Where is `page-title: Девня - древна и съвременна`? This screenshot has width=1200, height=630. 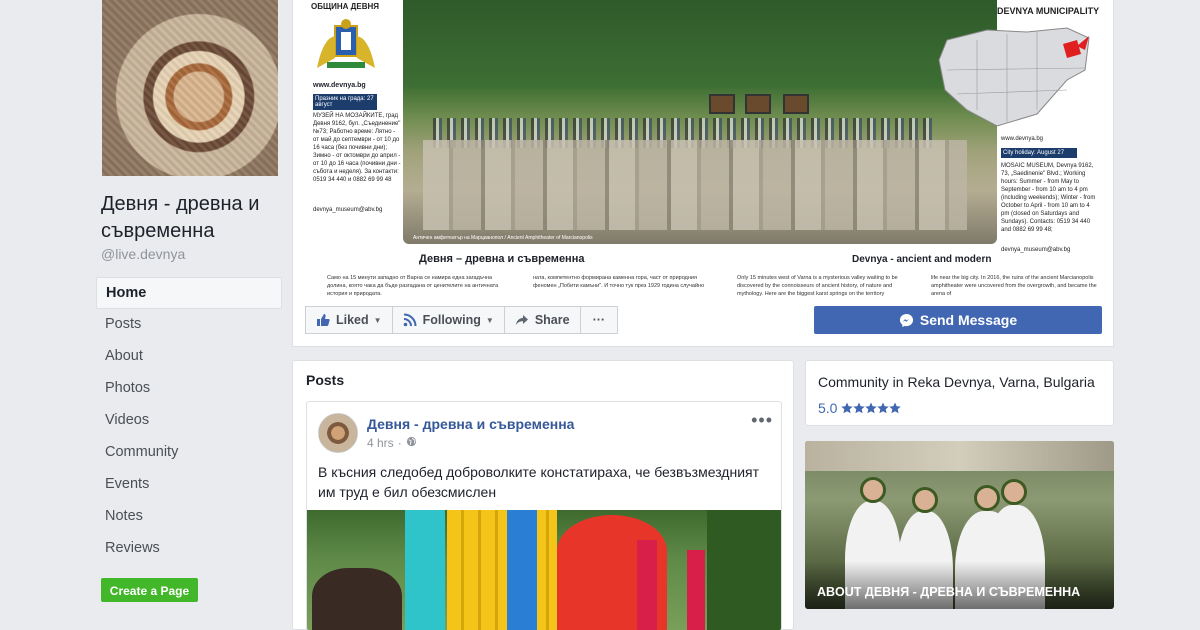
page-title: Девня - древна и съвременна is located at coordinates (191, 218).